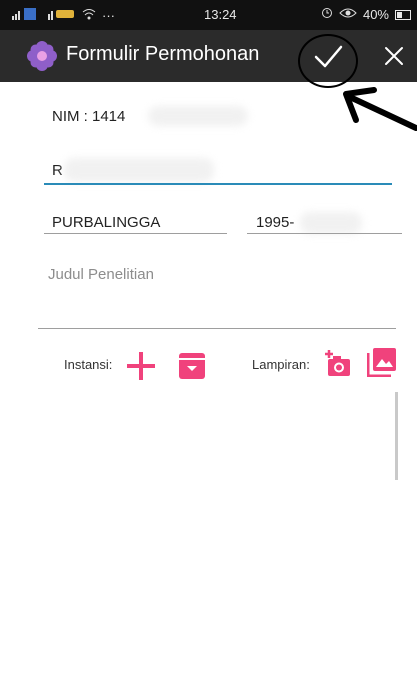  I want to click on research-title-field: Judul Penelitian, so click(101, 274).